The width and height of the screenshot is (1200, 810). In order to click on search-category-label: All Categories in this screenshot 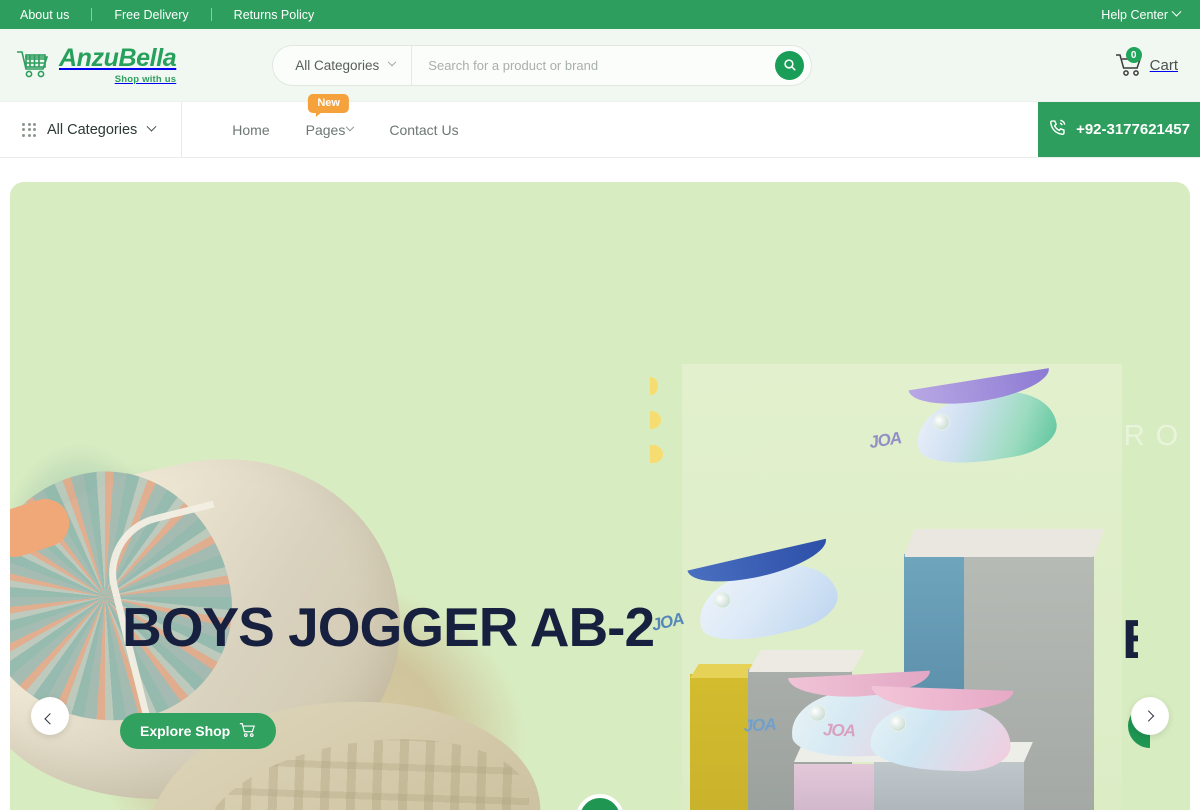, I will do `click(337, 65)`.